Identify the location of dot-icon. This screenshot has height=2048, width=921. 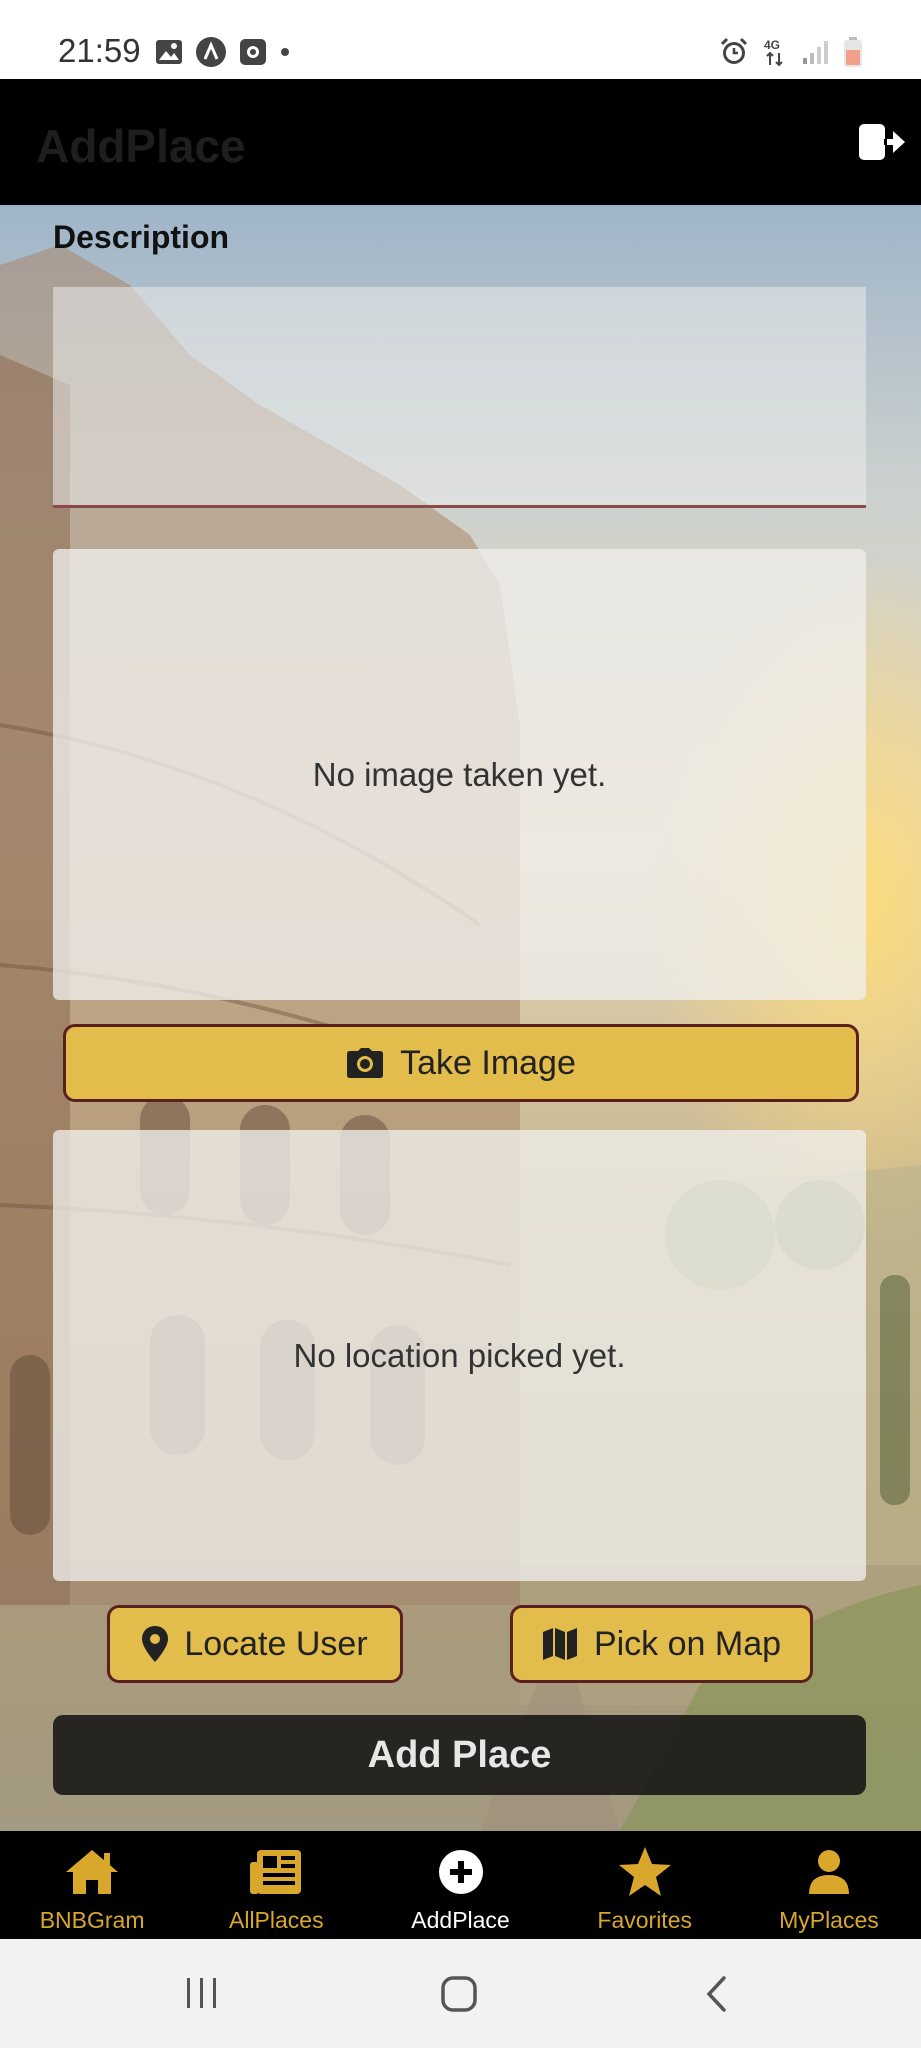
(285, 54).